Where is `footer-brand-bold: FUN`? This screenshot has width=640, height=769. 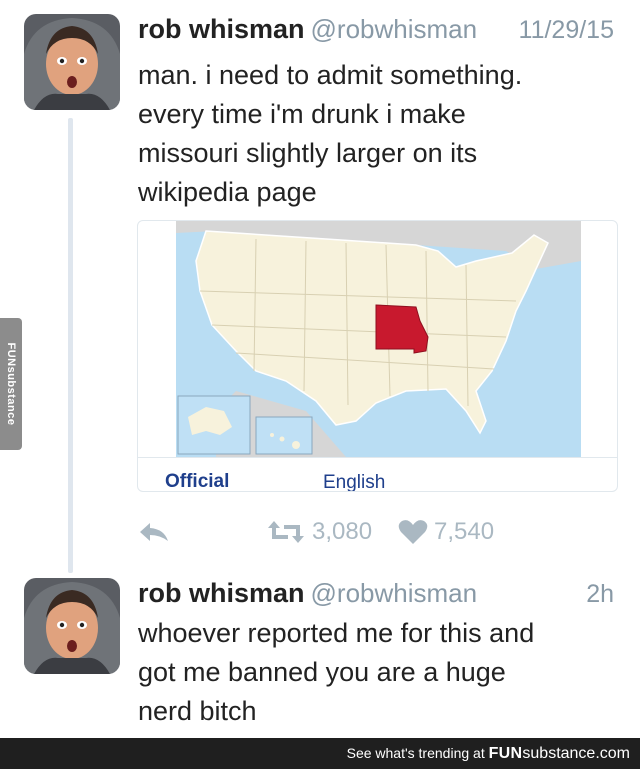
footer-brand-bold: FUN is located at coordinates (505, 753).